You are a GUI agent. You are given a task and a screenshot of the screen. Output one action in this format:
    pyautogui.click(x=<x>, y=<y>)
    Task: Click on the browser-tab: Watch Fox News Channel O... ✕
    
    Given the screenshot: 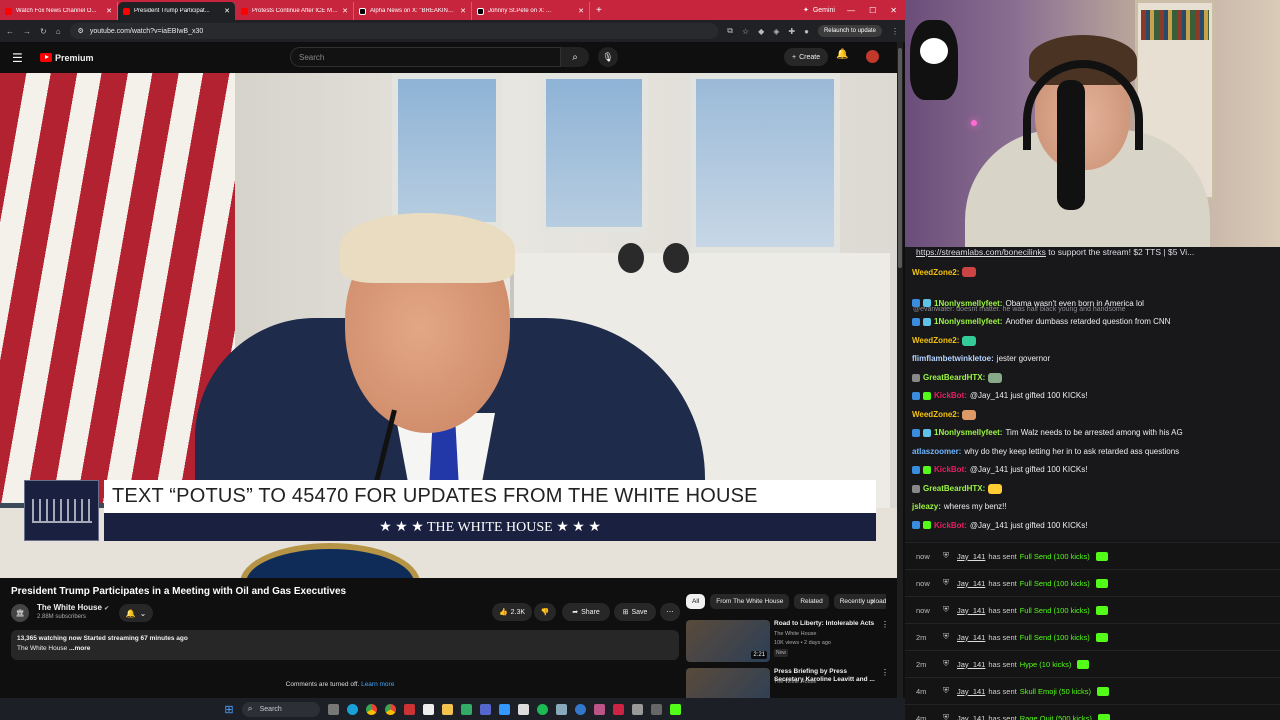 What is the action you would take?
    pyautogui.click(x=59, y=11)
    